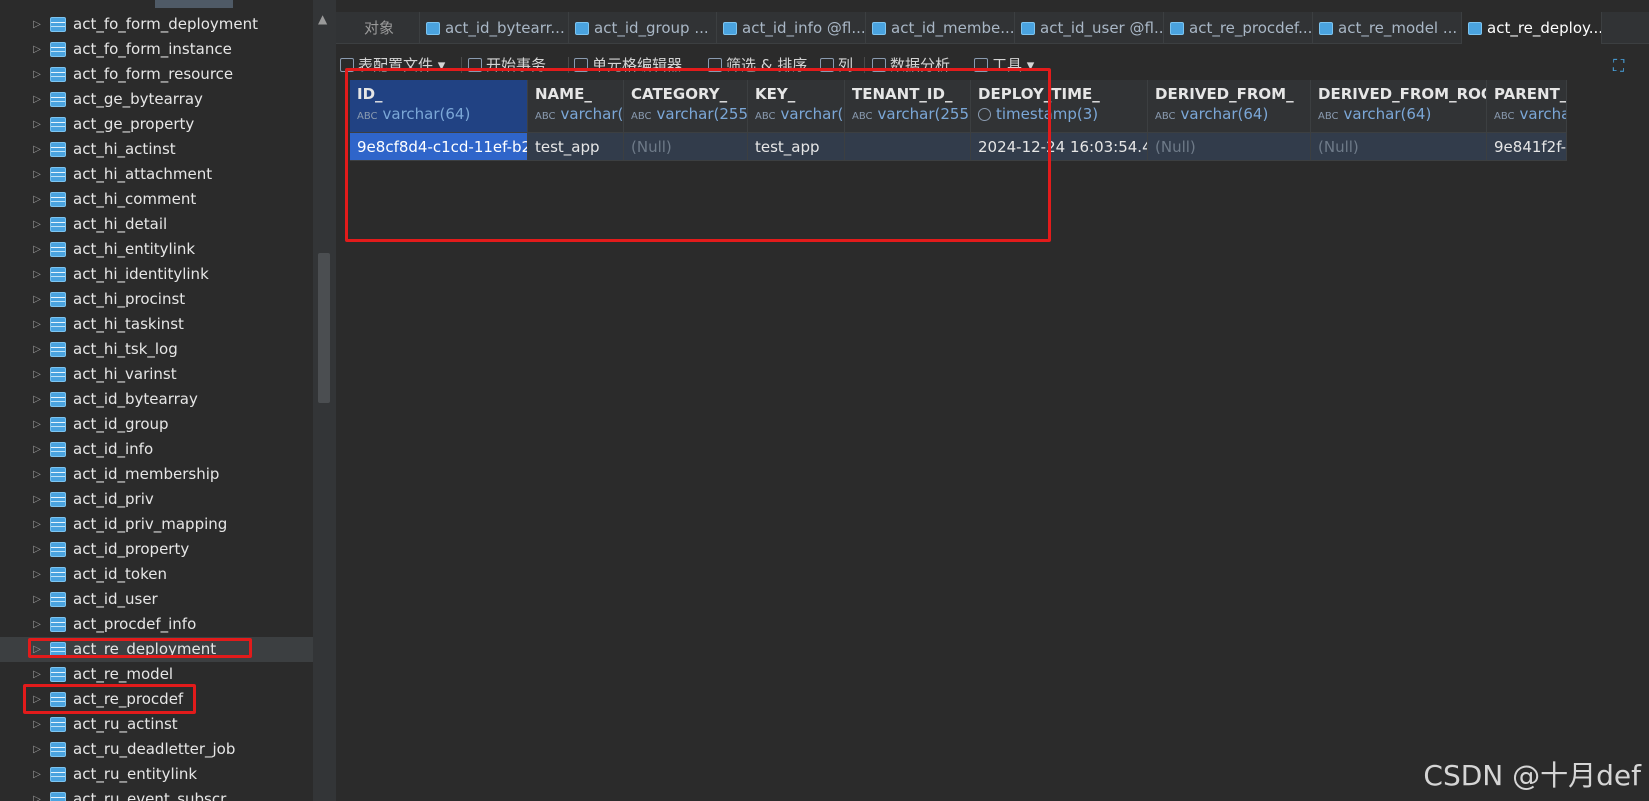 The image size is (1649, 801). What do you see at coordinates (156, 599) in the screenshot?
I see `tree-item: ▷ act_id_user` at bounding box center [156, 599].